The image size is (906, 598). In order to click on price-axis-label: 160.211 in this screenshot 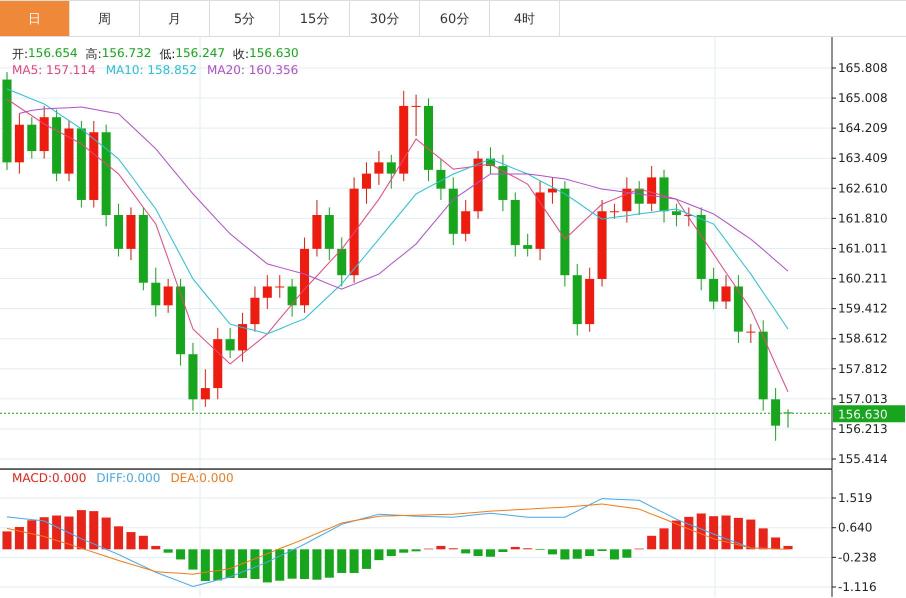, I will do `click(863, 279)`.